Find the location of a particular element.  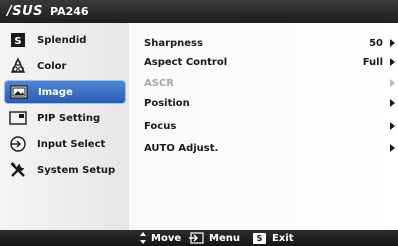

move-hint: Move is located at coordinates (160, 238).